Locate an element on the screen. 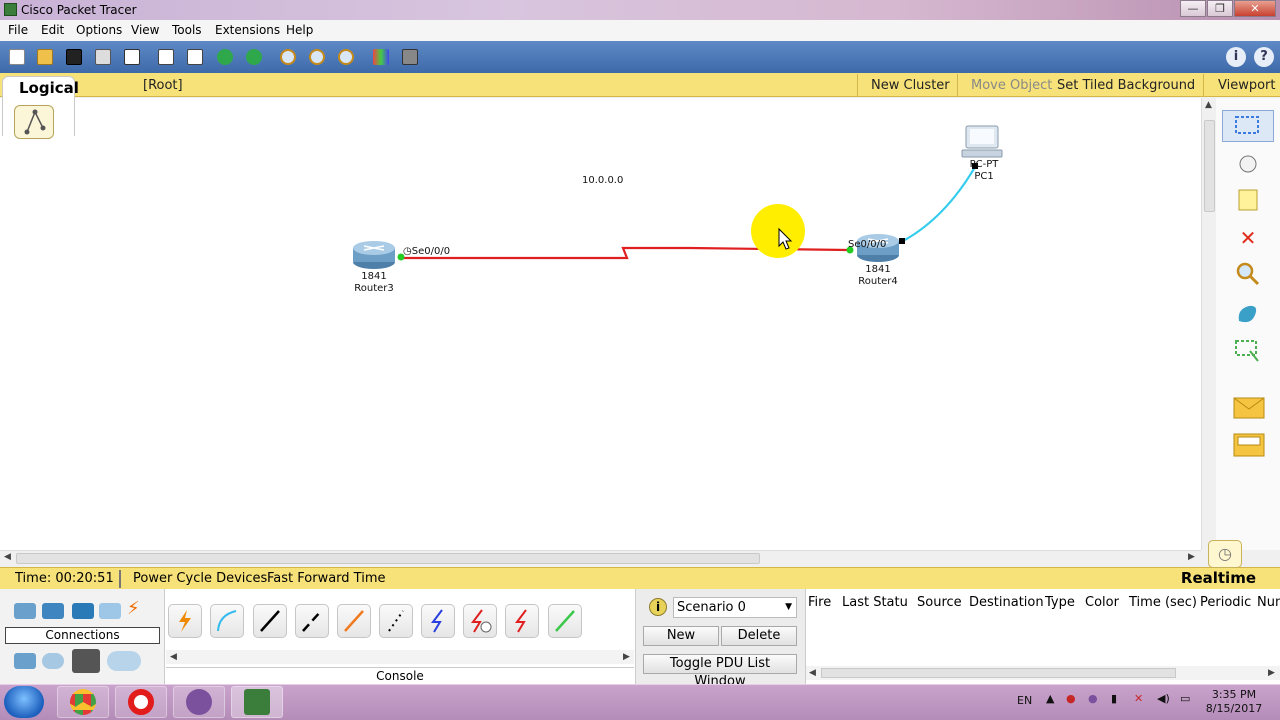 This screenshot has height=720, width=1280. scenario-info-icon: i is located at coordinates (658, 607).